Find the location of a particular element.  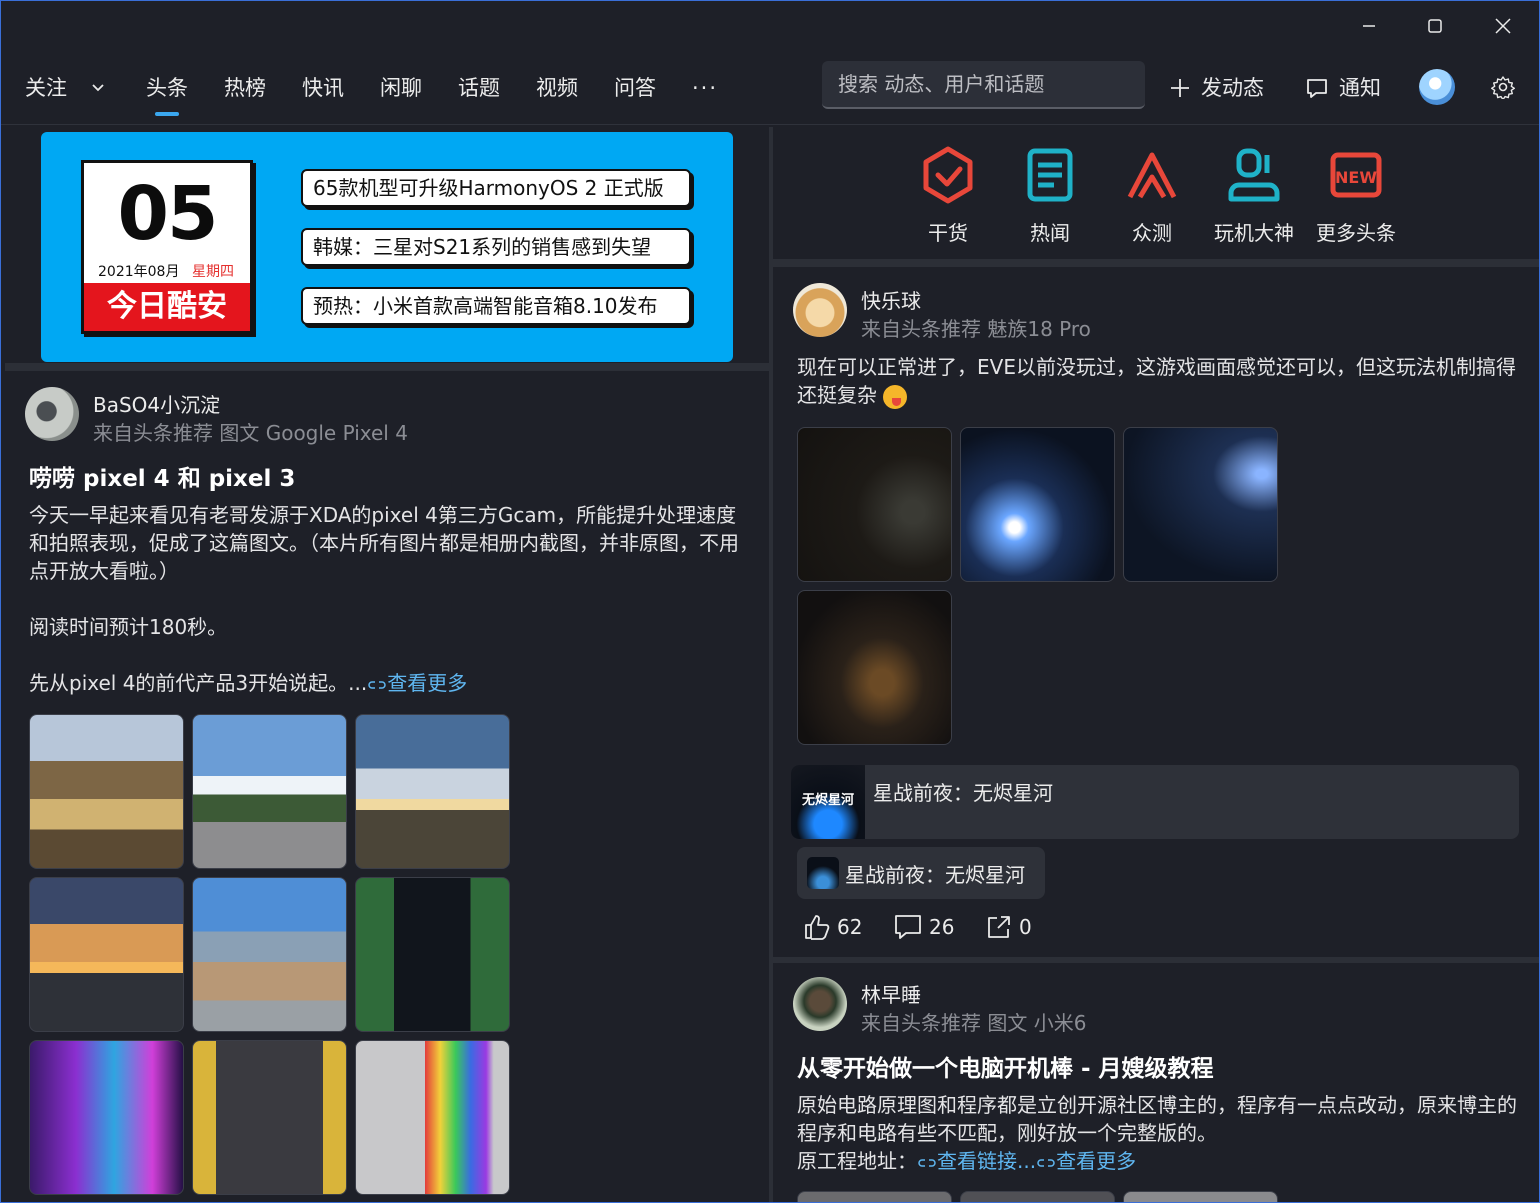

category-bar: 干货 热闻 众测 玩机大神 NEW 更多头条 is located at coordinates (1156, 193).